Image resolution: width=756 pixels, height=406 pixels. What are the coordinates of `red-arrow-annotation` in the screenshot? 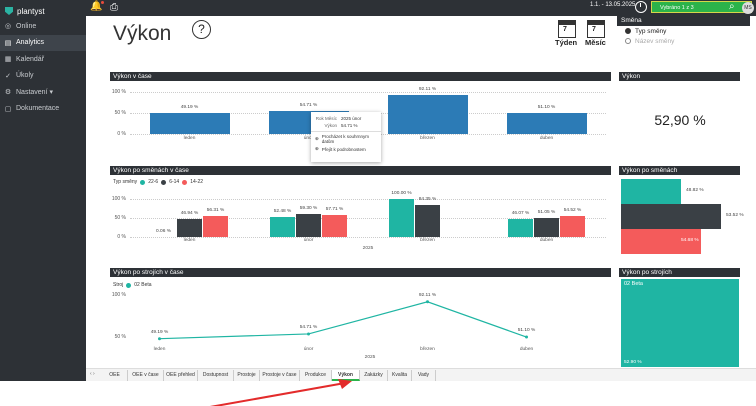 It's located at (280, 392).